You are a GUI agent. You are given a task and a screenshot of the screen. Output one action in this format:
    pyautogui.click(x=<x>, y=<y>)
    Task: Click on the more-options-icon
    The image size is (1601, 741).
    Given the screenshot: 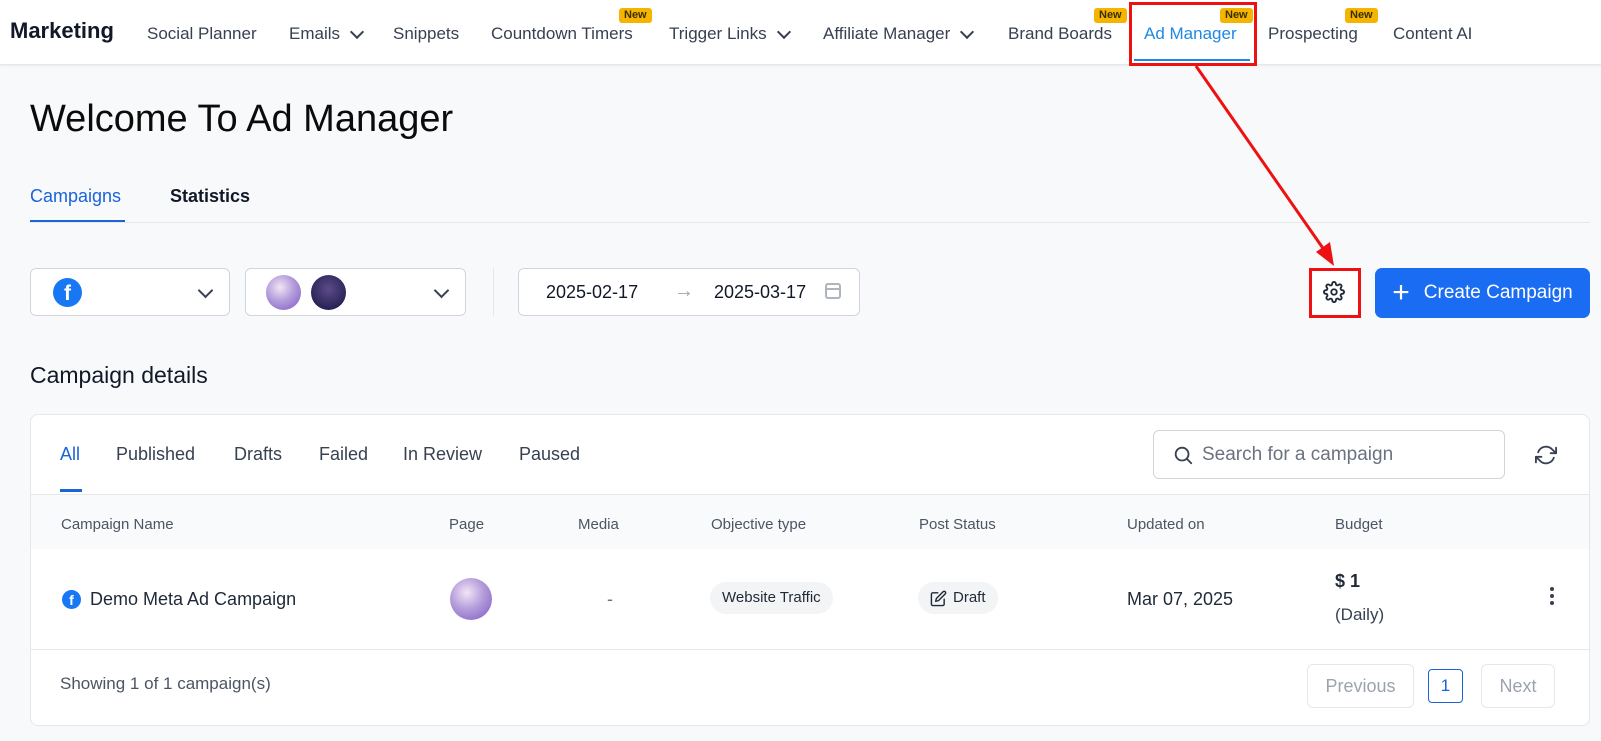 What is the action you would take?
    pyautogui.click(x=1553, y=597)
    